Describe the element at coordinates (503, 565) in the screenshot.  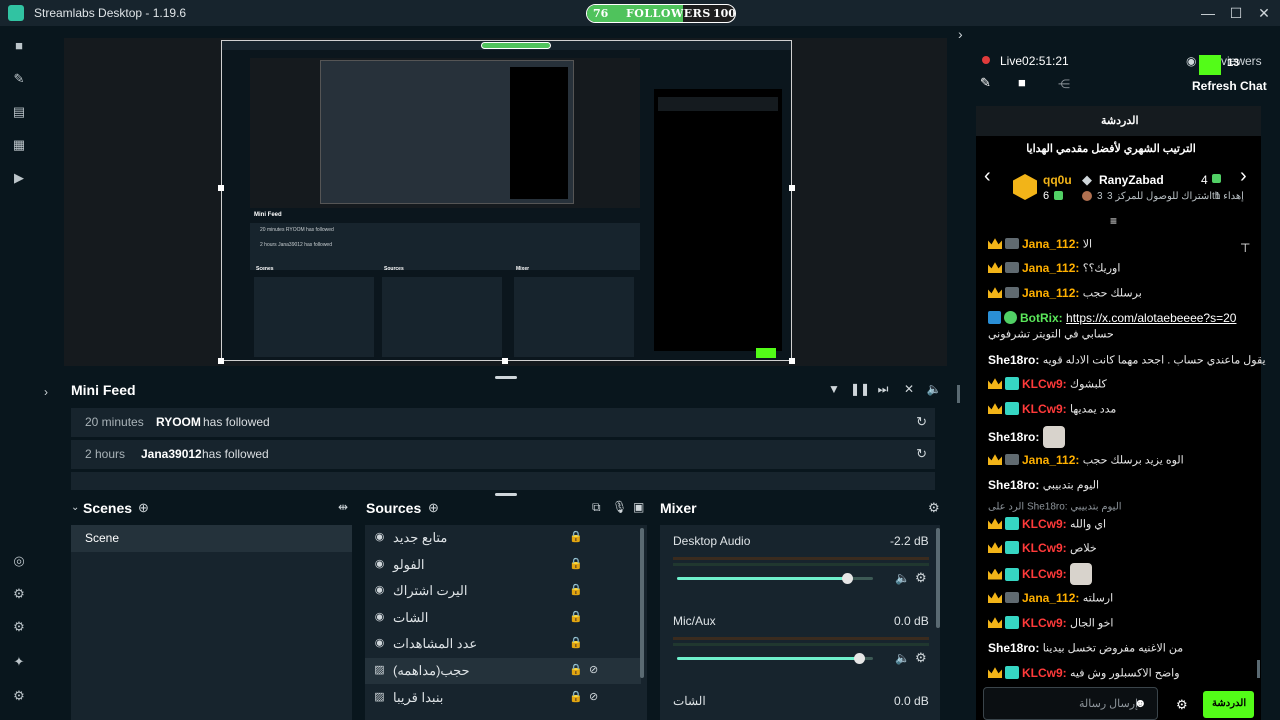
I see `source-row: ◉ الفولو 🔒` at that location.